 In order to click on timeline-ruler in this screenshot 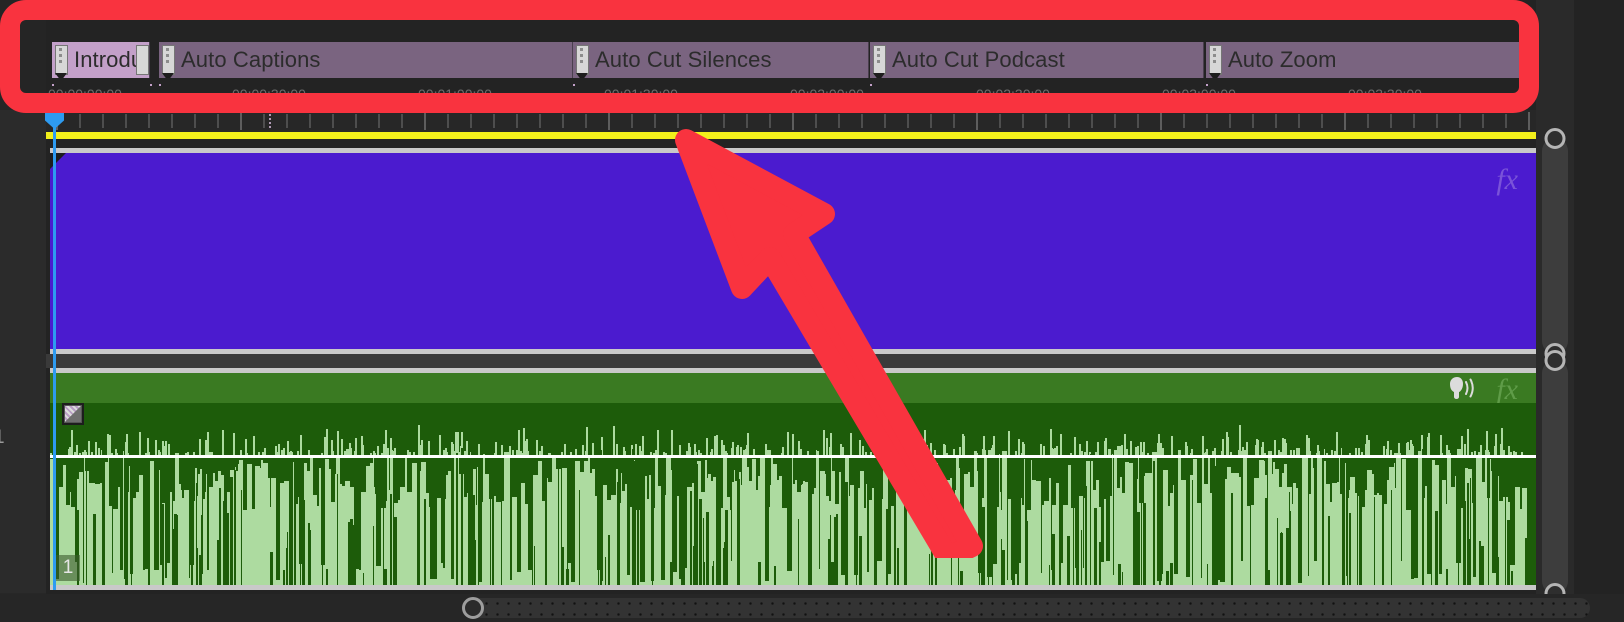, I will do `click(791, 121)`.